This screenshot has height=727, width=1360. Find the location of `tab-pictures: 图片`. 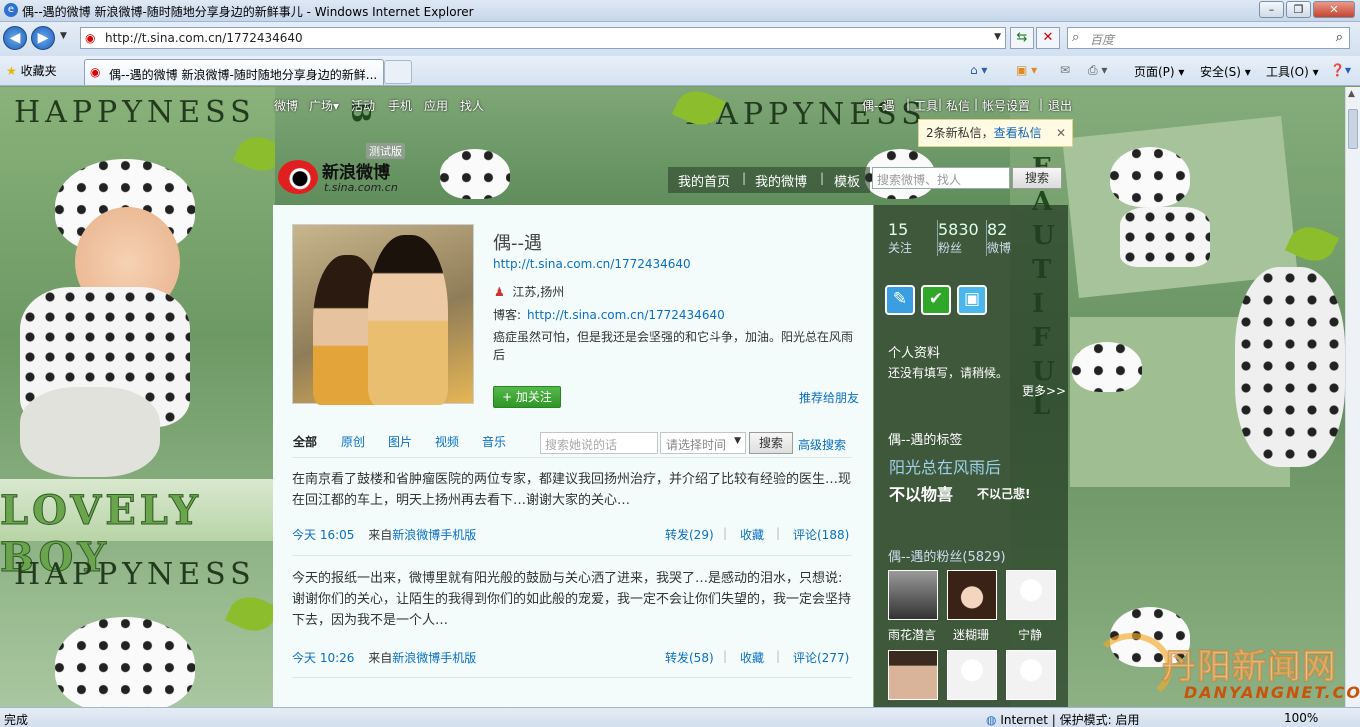

tab-pictures: 图片 is located at coordinates (400, 441).